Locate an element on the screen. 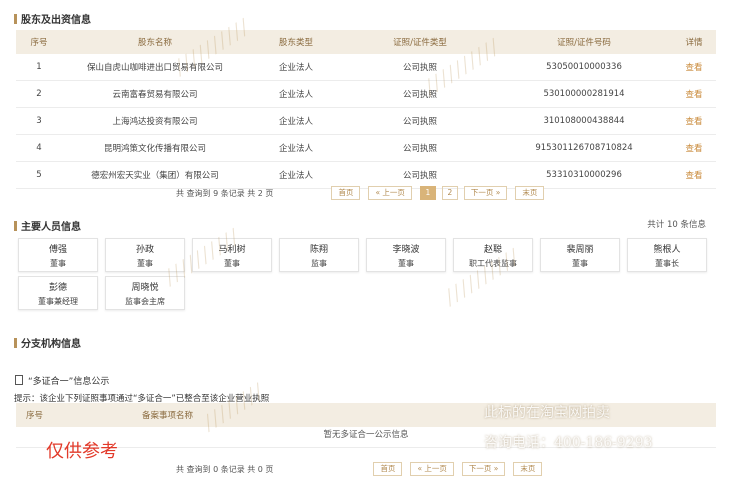 This screenshot has width=730, height=480. person-card: 李晓波 董事 is located at coordinates (406, 255).